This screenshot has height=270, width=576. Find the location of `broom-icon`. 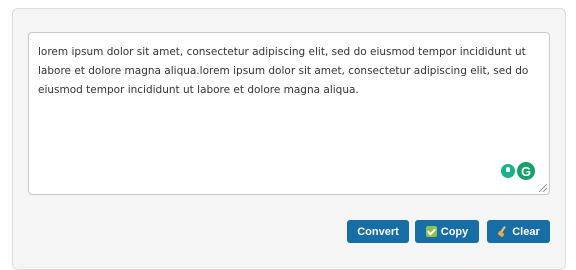

broom-icon is located at coordinates (502, 232).